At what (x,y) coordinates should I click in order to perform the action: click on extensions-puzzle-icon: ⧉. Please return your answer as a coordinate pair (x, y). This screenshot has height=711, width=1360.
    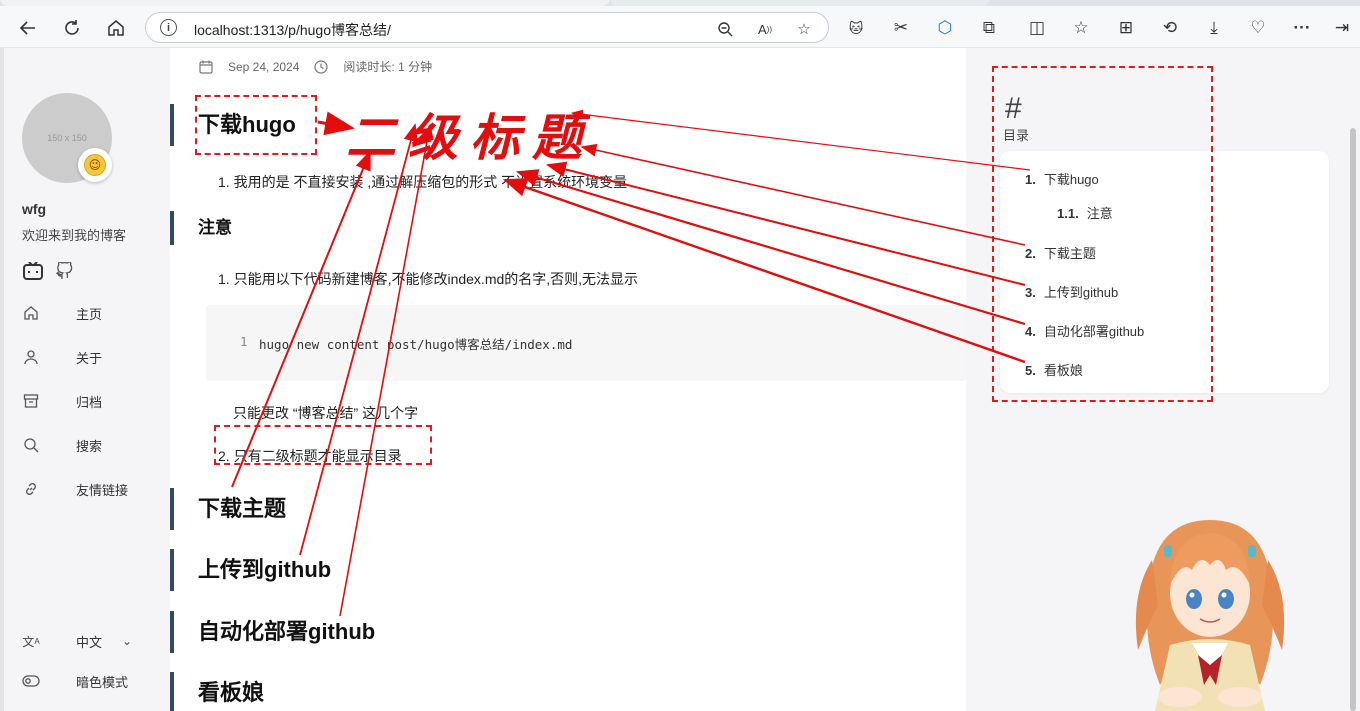
    Looking at the image, I should click on (989, 28).